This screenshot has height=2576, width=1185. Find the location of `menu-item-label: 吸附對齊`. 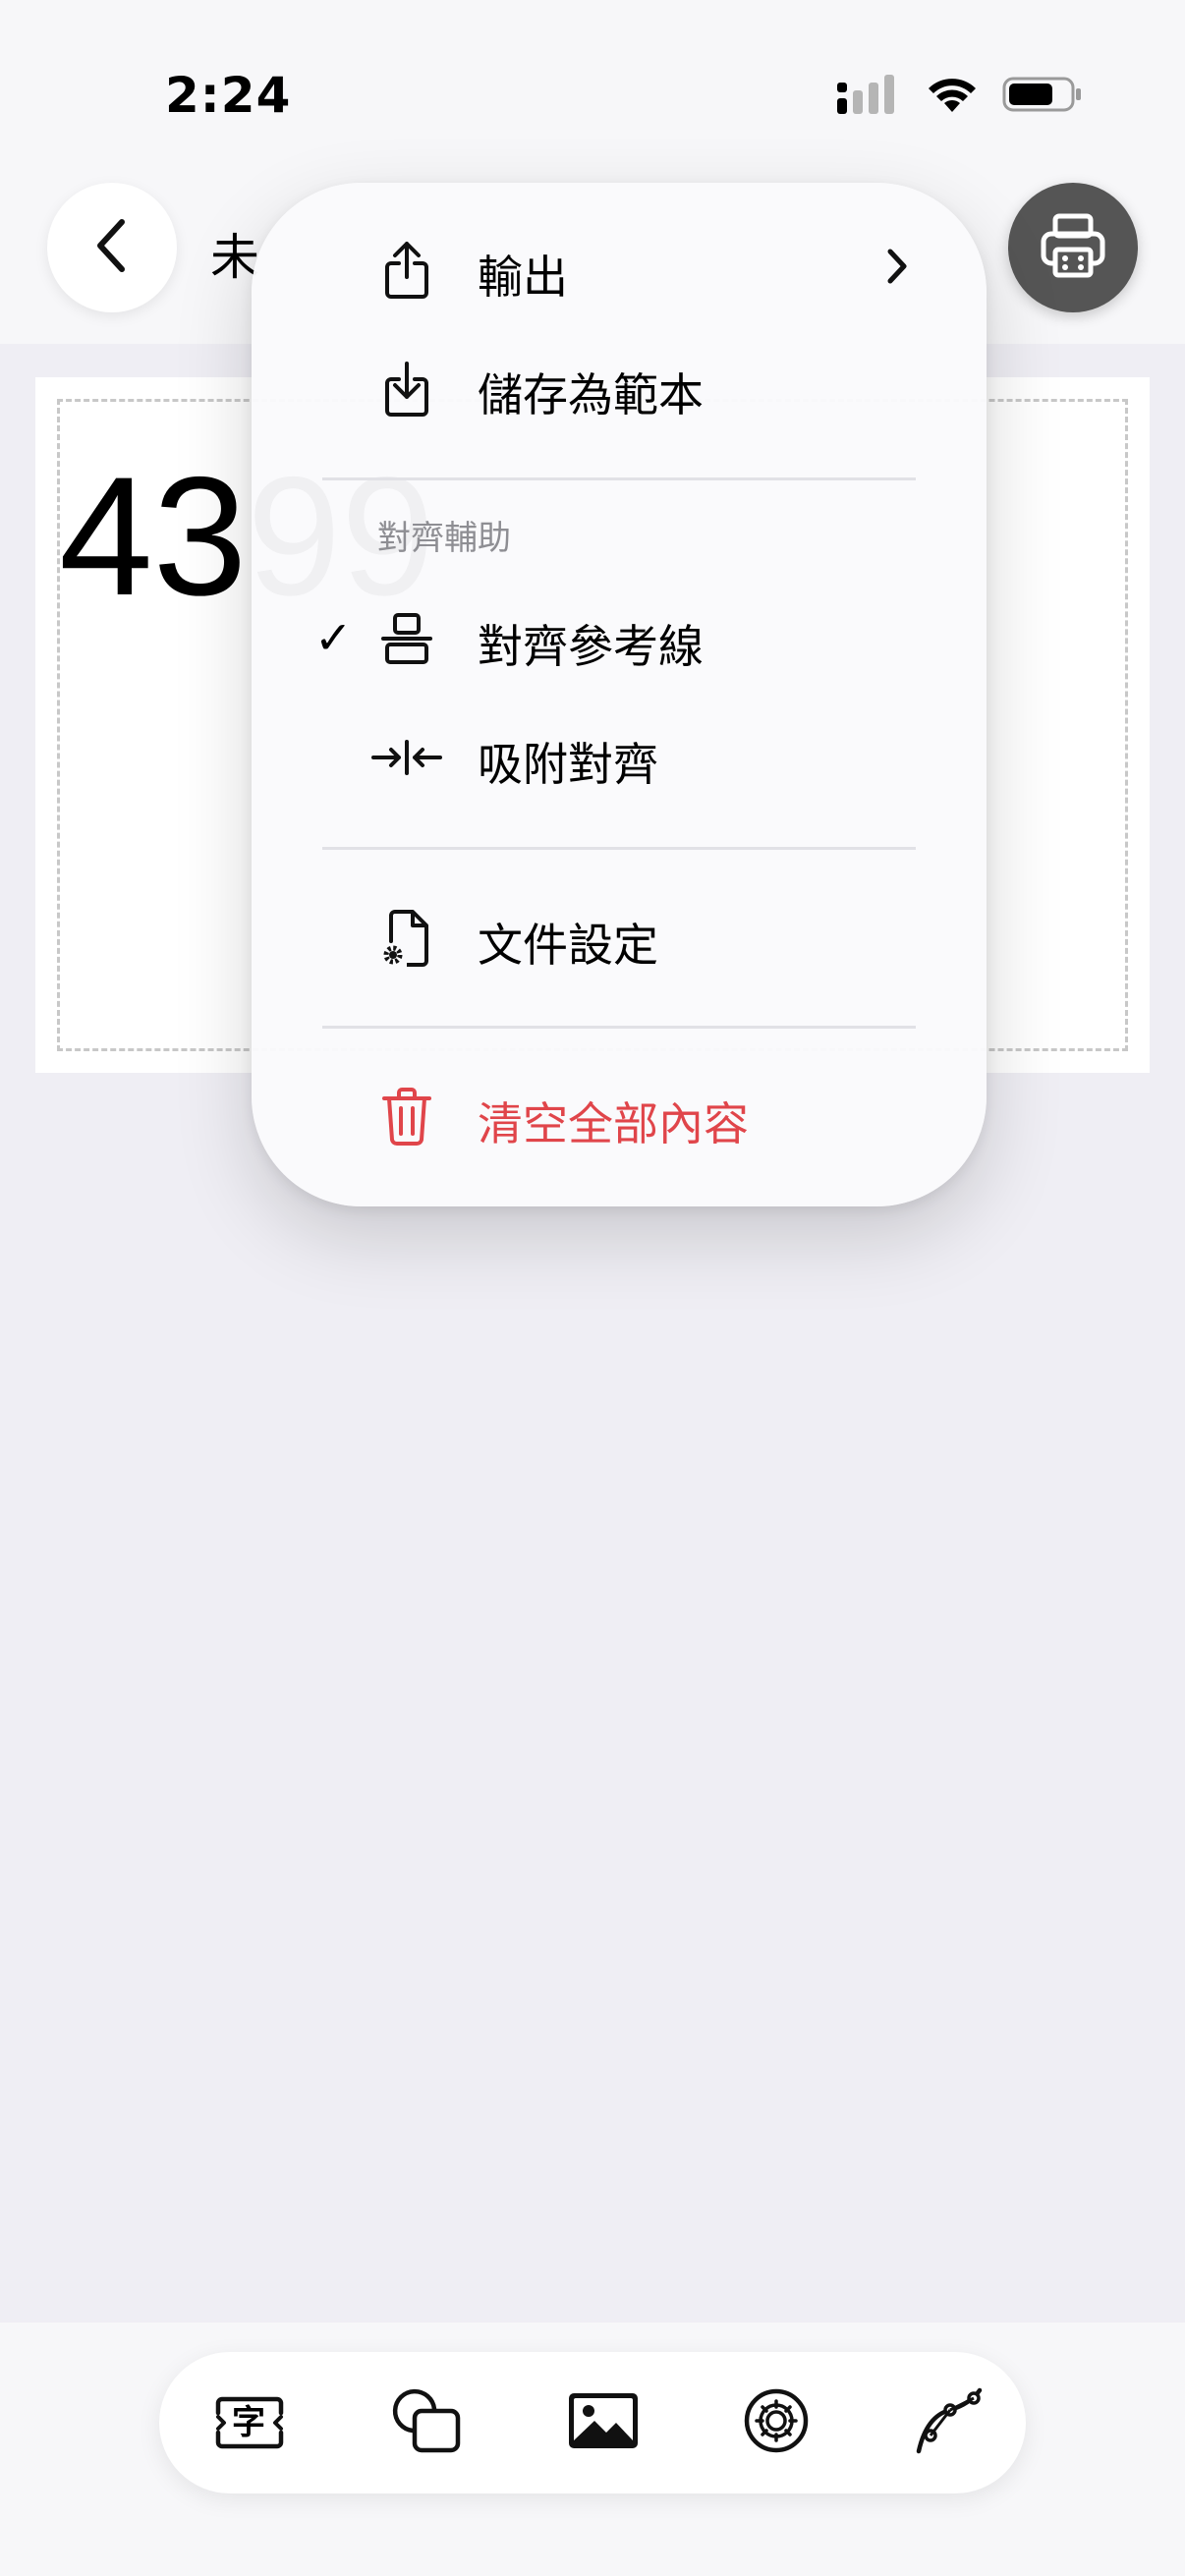

menu-item-label: 吸附對齊 is located at coordinates (568, 764).